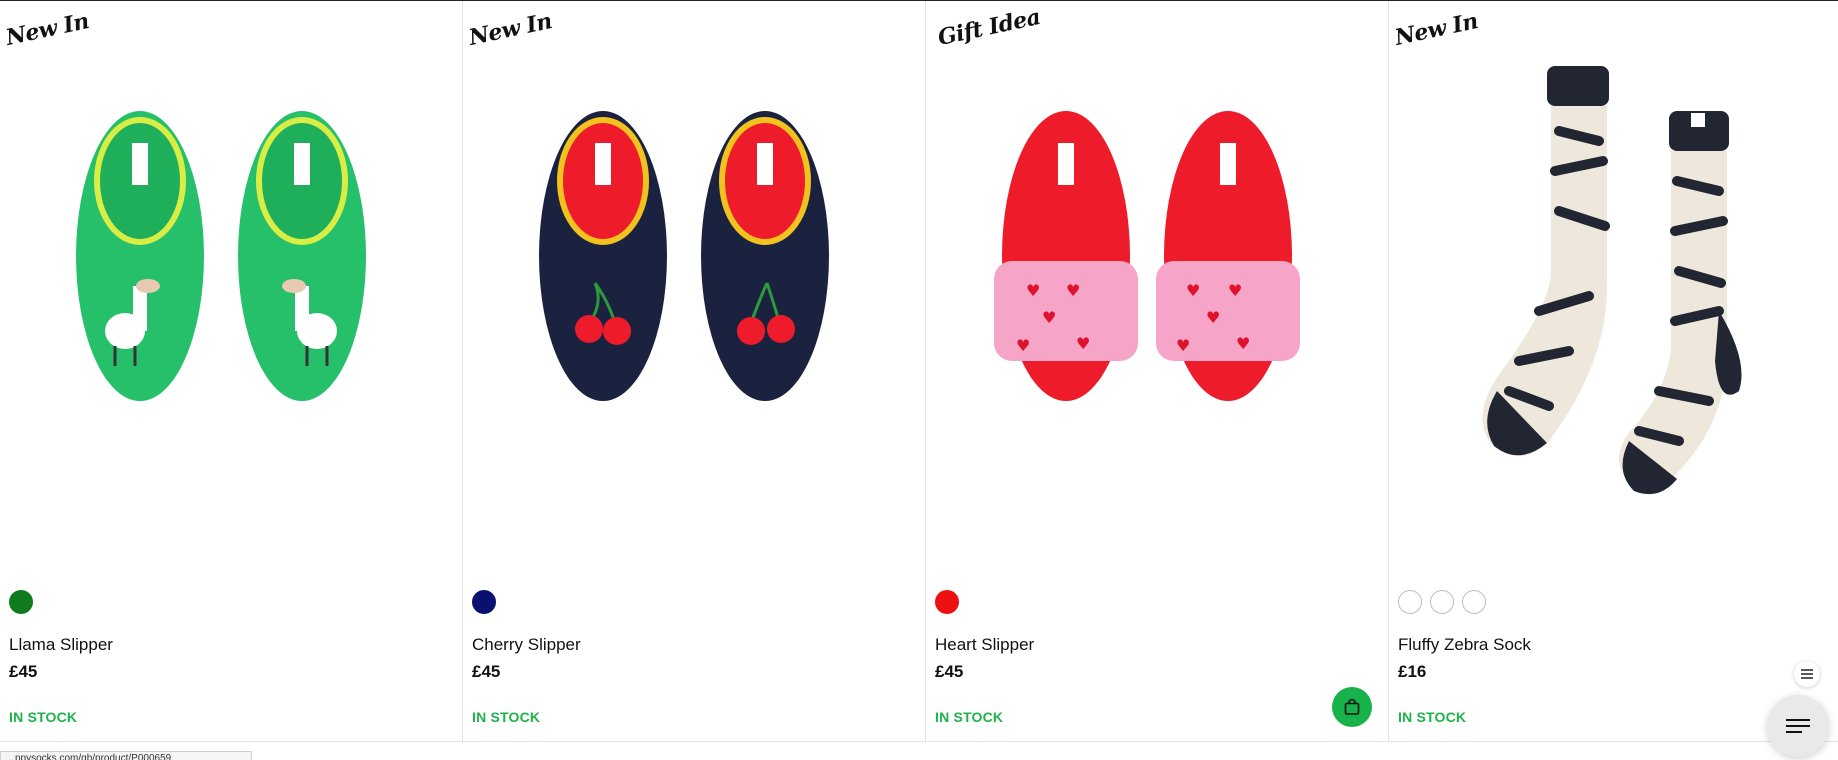 This screenshot has width=1838, height=760. I want to click on heart-slipper-image: ♥ ♥ ♥ ♥ ♥ ♥ ♥ ♥ ♥ ♥, so click(1156, 301).